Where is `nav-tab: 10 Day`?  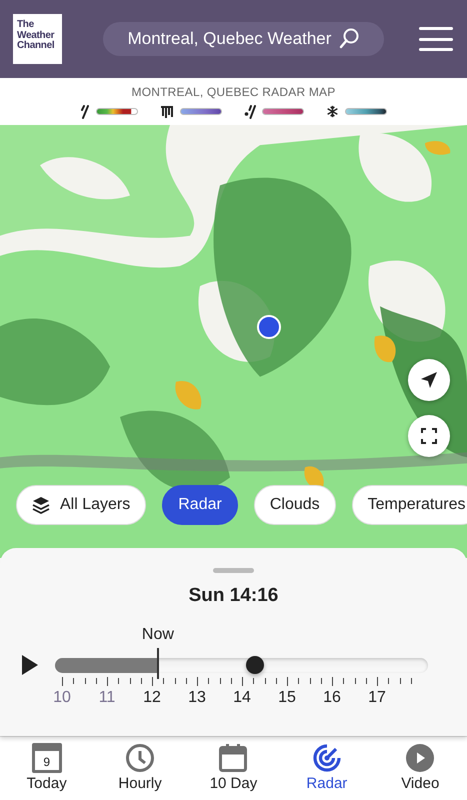
nav-tab: 10 Day is located at coordinates (233, 767).